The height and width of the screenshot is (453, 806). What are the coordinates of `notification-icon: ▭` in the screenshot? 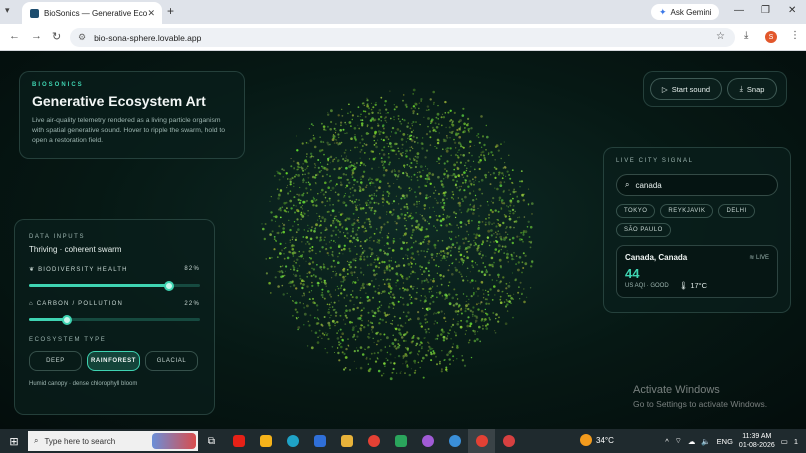 It's located at (784, 441).